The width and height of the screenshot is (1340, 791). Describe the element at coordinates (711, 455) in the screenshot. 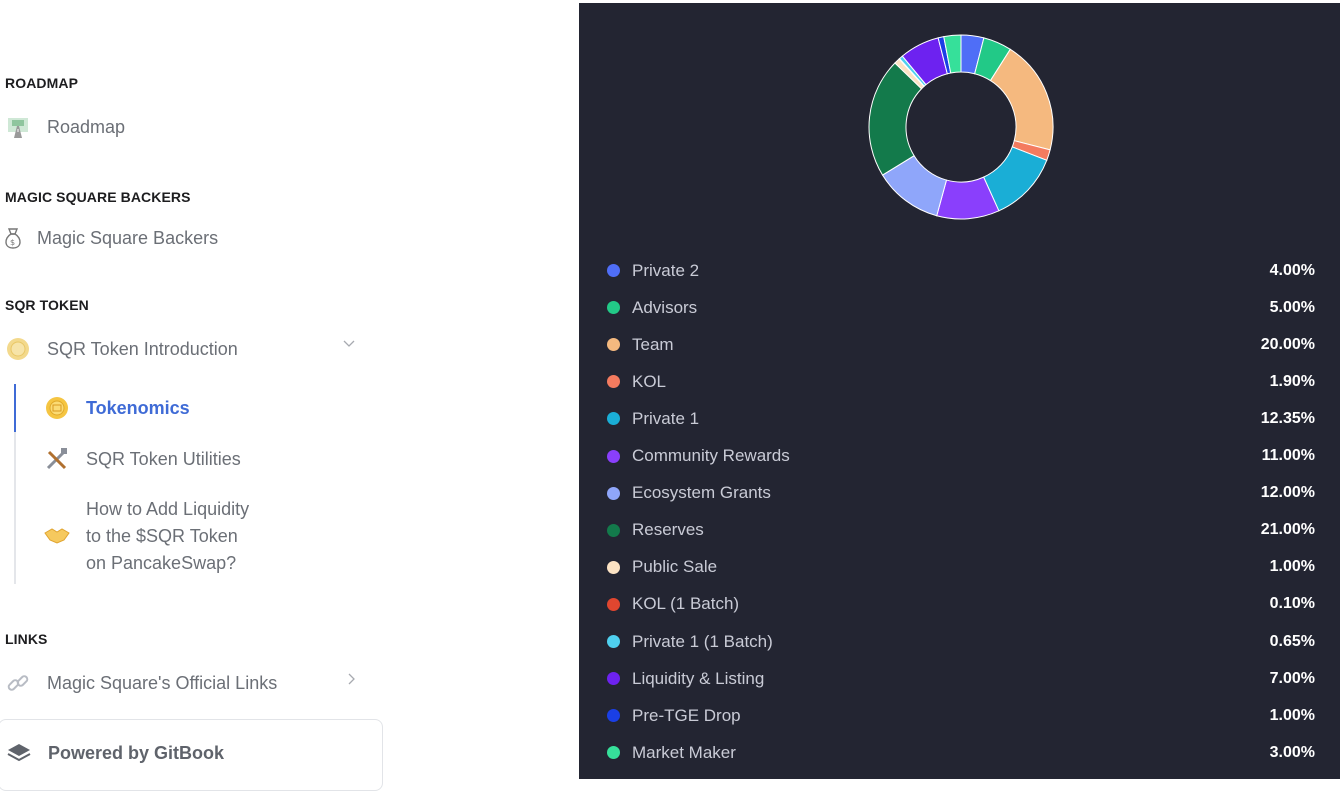

I see `legend-label: Community Rewards` at that location.